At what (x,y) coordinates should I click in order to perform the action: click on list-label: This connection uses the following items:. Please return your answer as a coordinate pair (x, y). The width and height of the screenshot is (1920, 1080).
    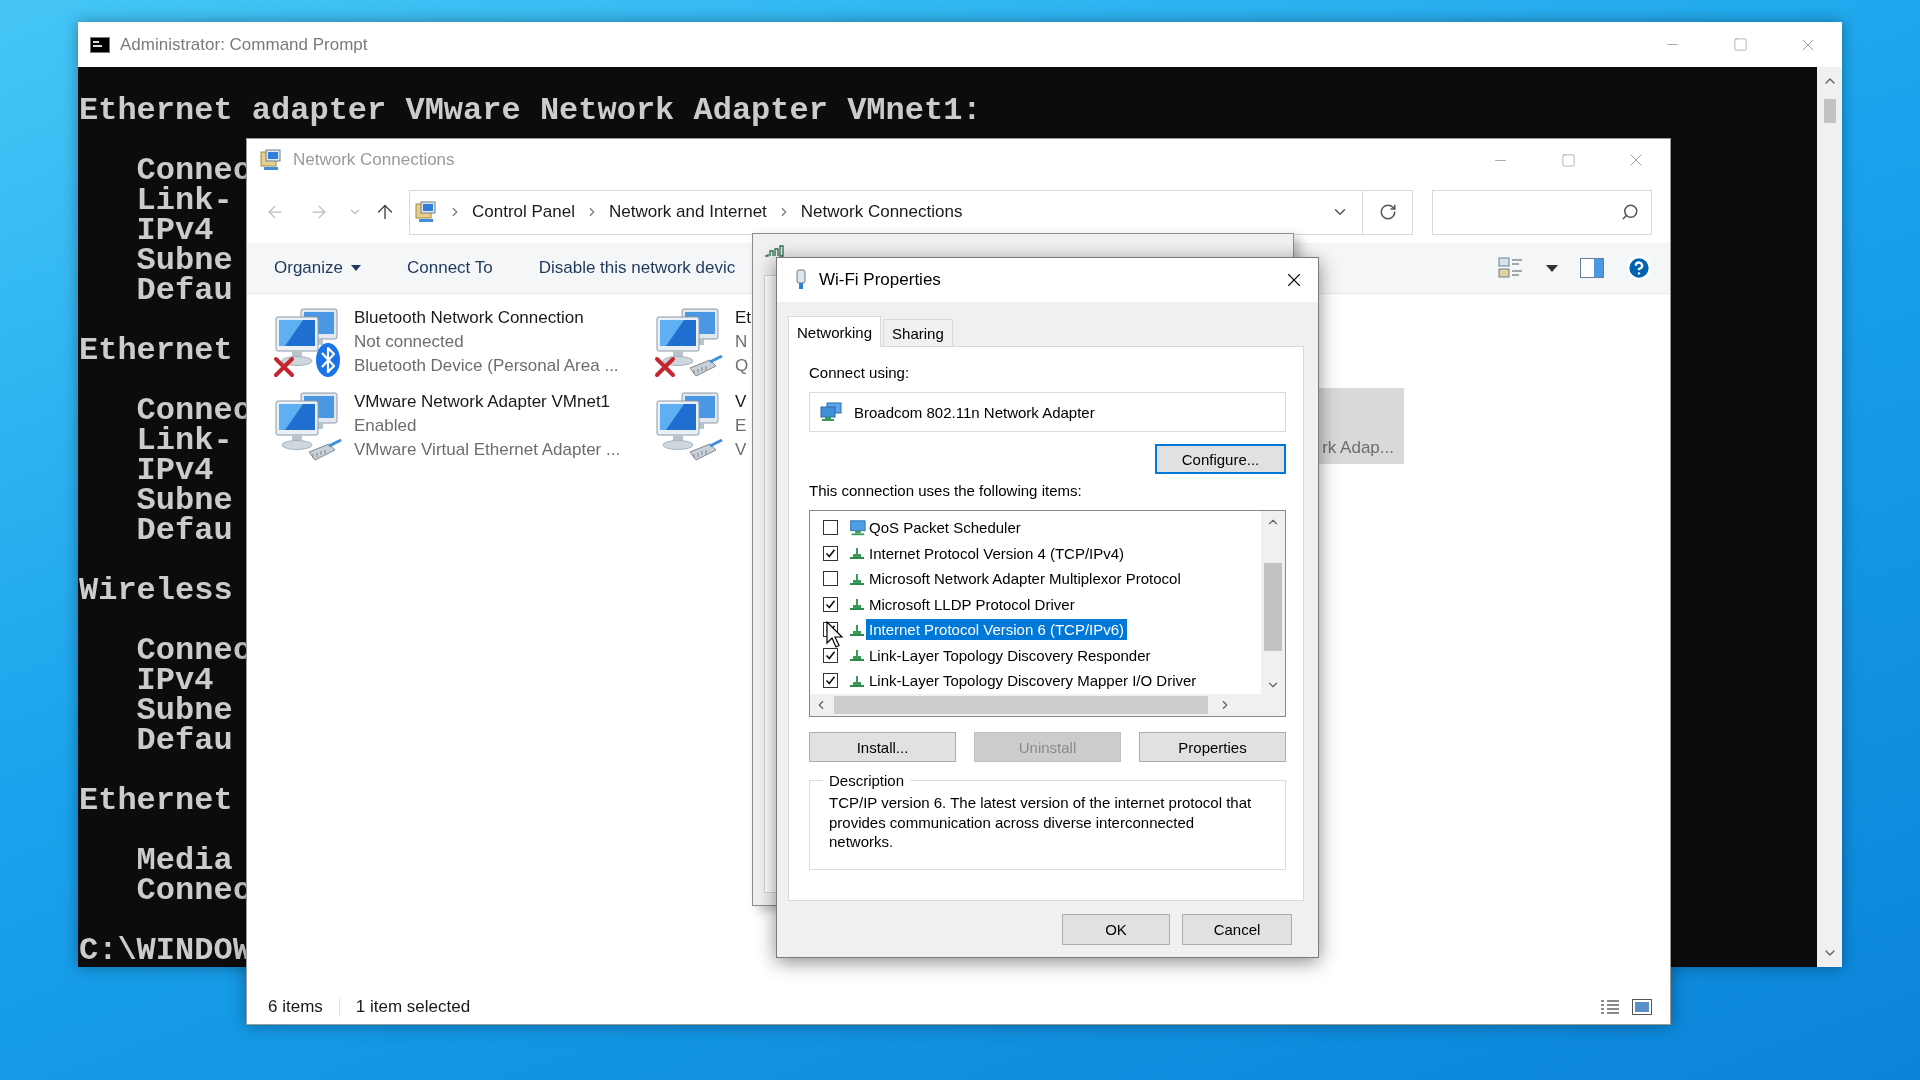
    Looking at the image, I should click on (946, 491).